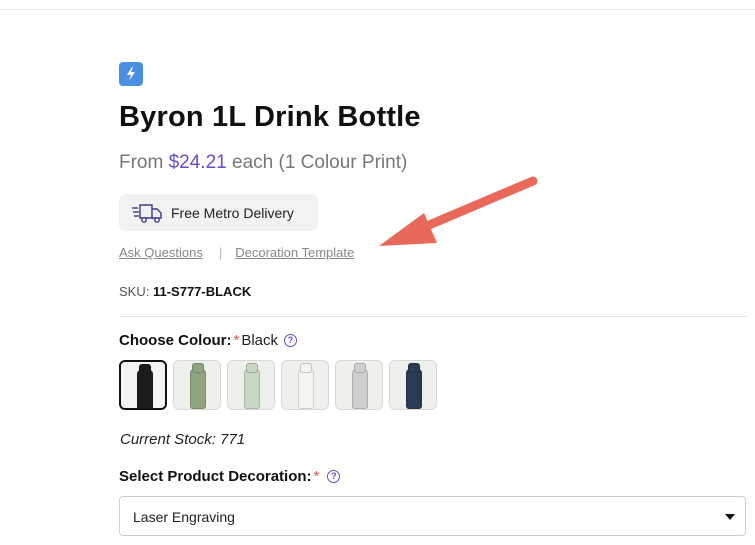 The width and height of the screenshot is (755, 545). I want to click on selected-colour: Black, so click(260, 340).